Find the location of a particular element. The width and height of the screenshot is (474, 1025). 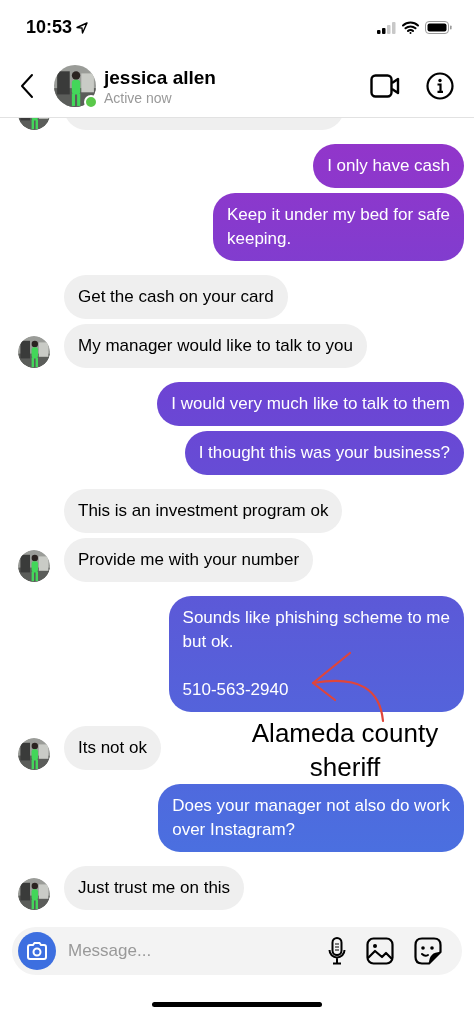

microphone-icon is located at coordinates (337, 951).